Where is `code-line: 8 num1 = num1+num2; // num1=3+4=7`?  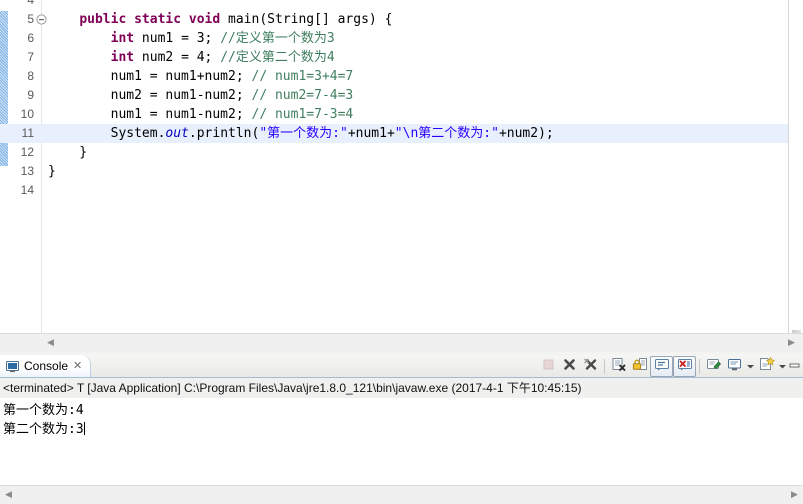
code-line: 8 num1 = num1+num2; // num1=3+4=7 is located at coordinates (401, 76).